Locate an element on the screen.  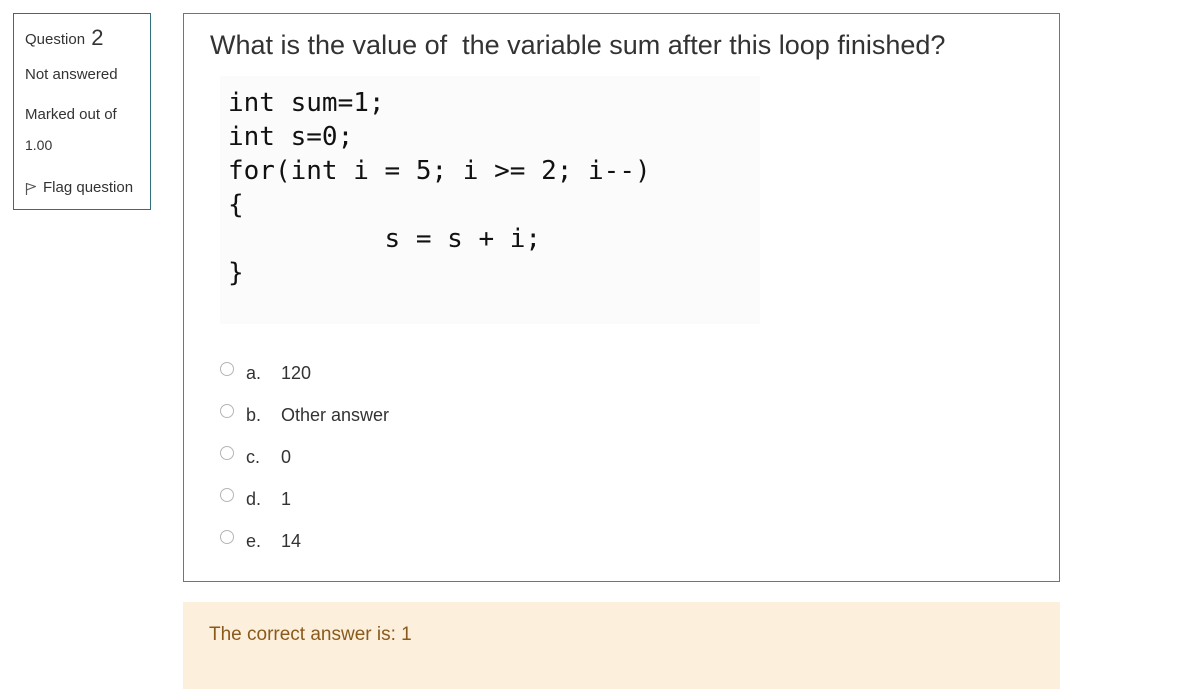
answer-radio-e is located at coordinates (227, 537).